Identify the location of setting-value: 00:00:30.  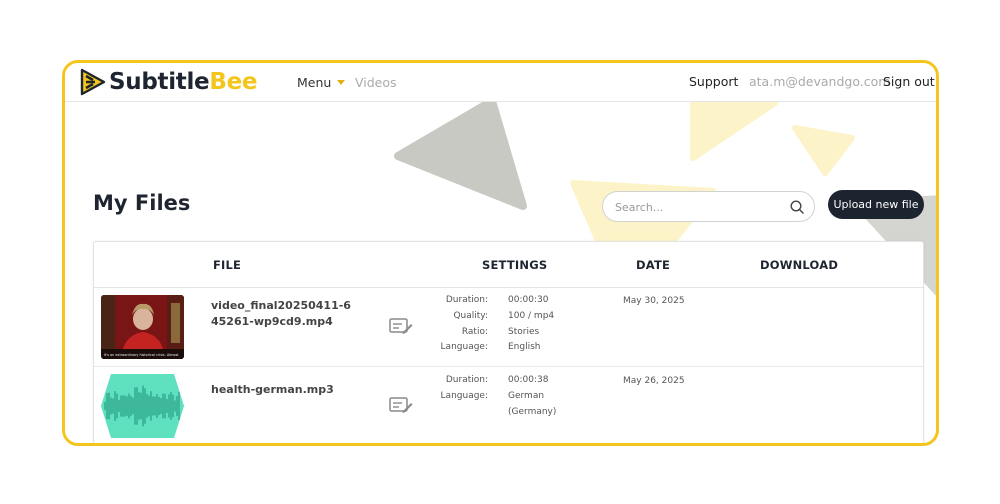
(528, 300).